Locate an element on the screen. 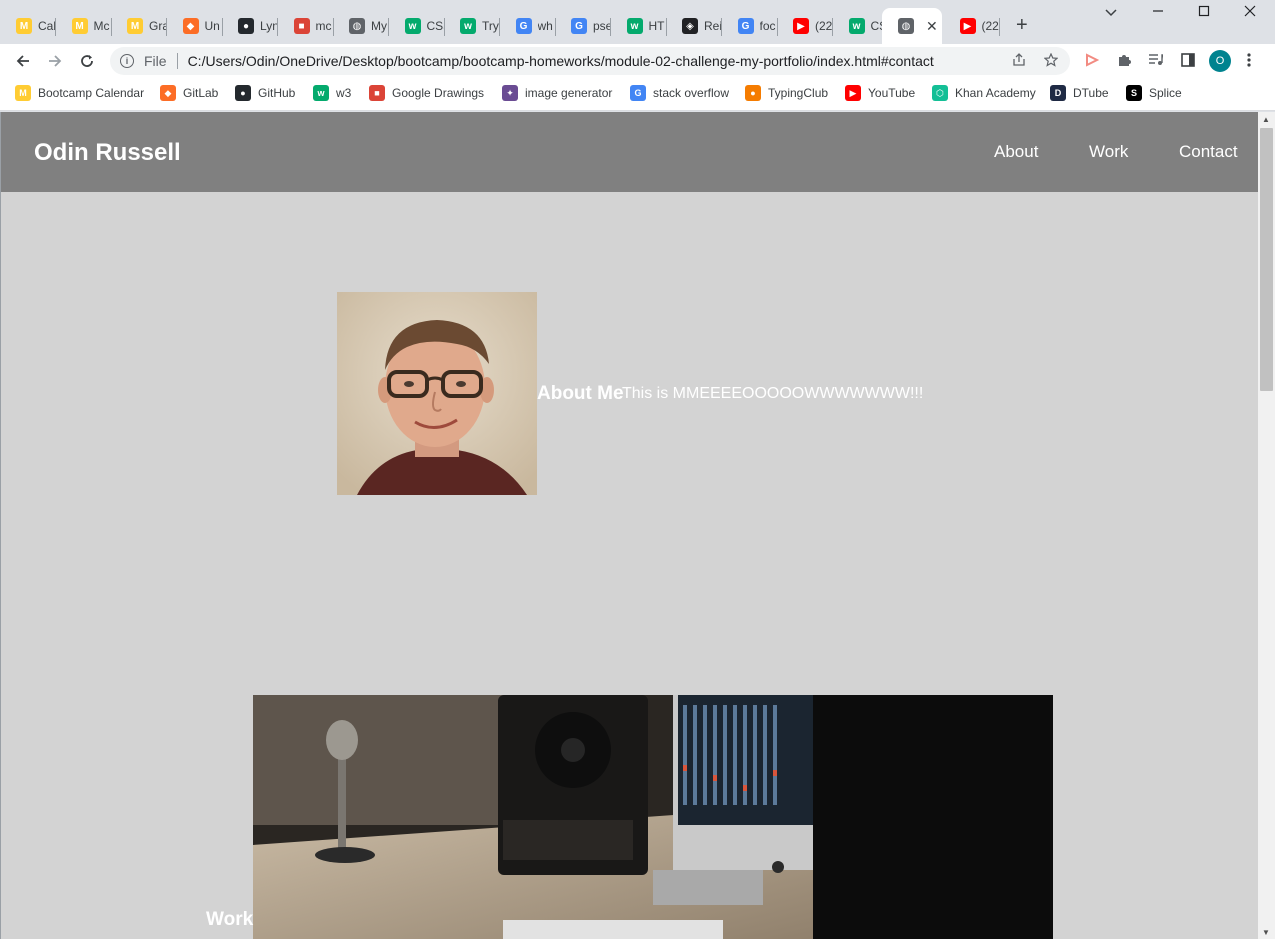 The image size is (1275, 939). nav-link-contact: Contact is located at coordinates (1208, 152).